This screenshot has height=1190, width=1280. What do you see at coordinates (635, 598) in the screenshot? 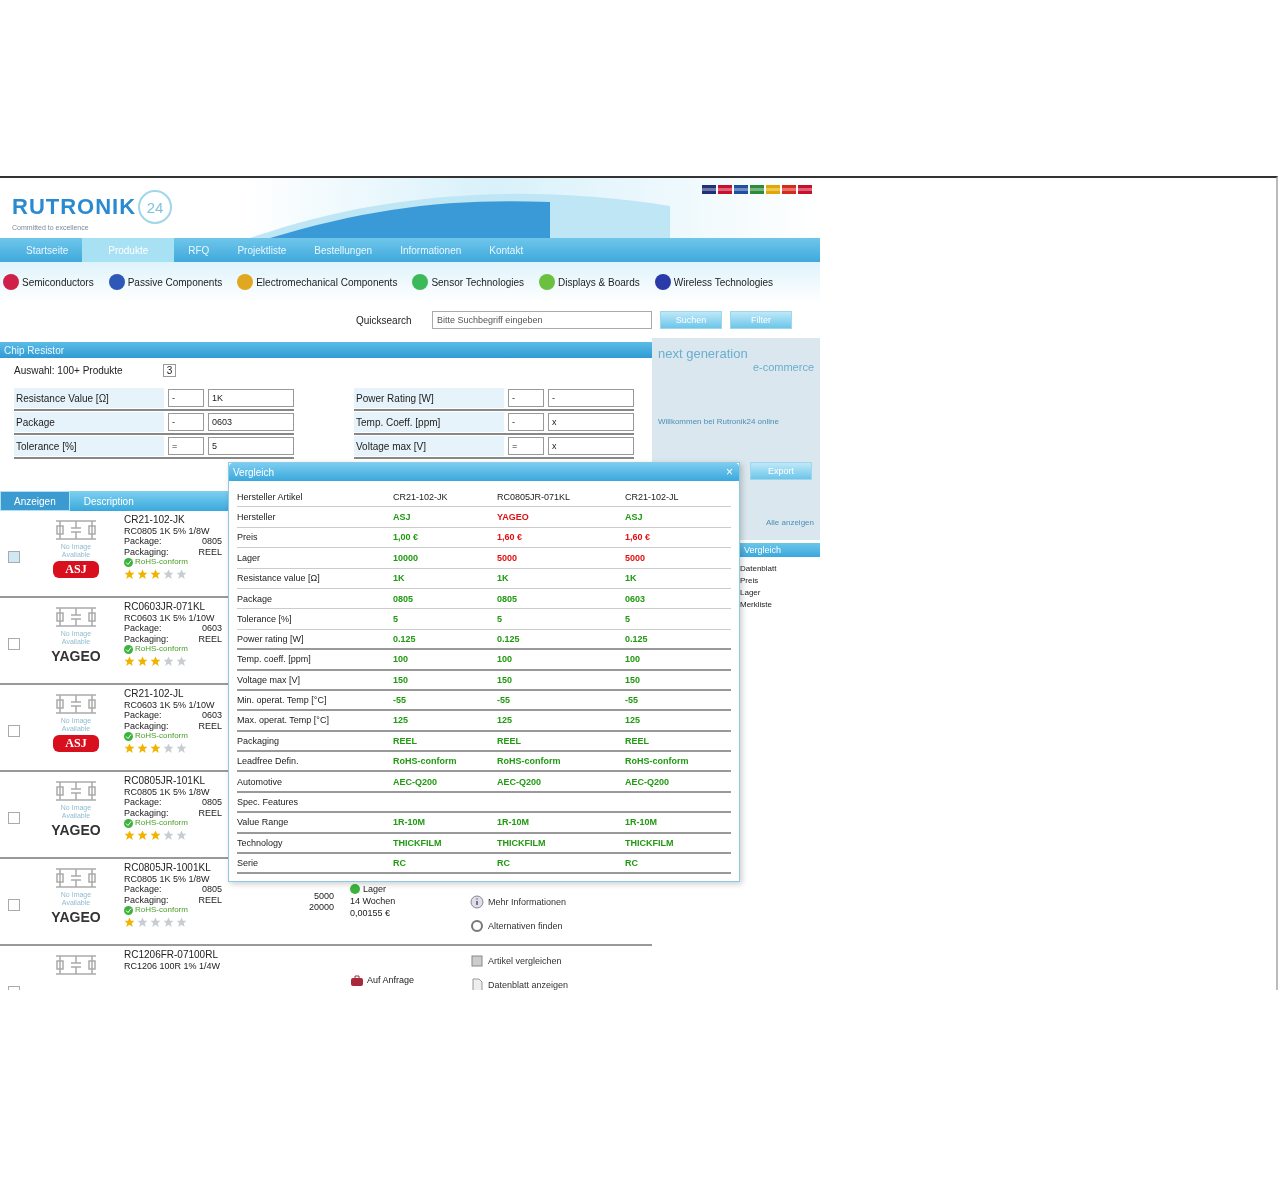
I see `attribute-value: 0603` at bounding box center [635, 598].